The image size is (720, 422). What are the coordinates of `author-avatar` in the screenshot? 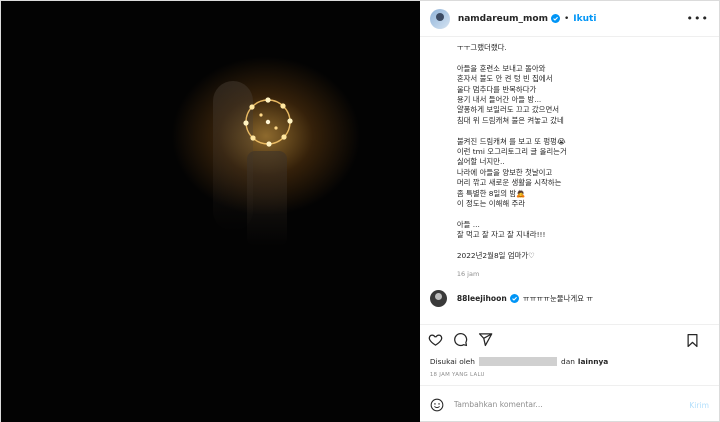 It's located at (439, 18).